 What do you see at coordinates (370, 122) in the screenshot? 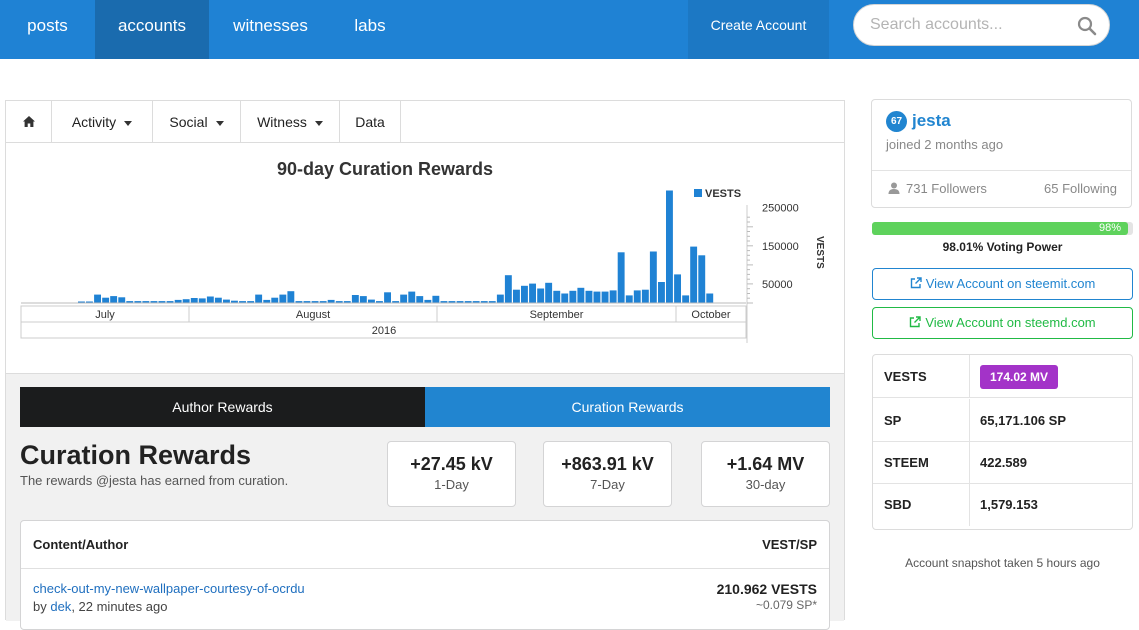
I see `tab-data: Data` at bounding box center [370, 122].